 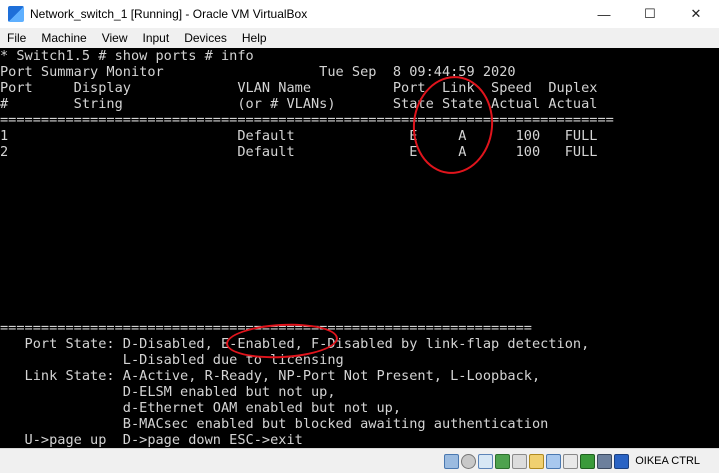 What do you see at coordinates (201, 408) in the screenshot?
I see `console-legend-line: d-Ethernet OAM enabled but not up,` at bounding box center [201, 408].